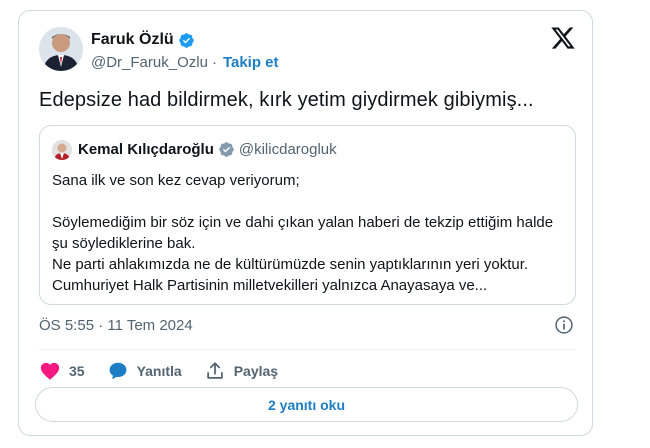  Describe the element at coordinates (176, 180) in the screenshot. I see `quoted-text-line: Sana ilk ve son kez cevap veriyorum;` at that location.